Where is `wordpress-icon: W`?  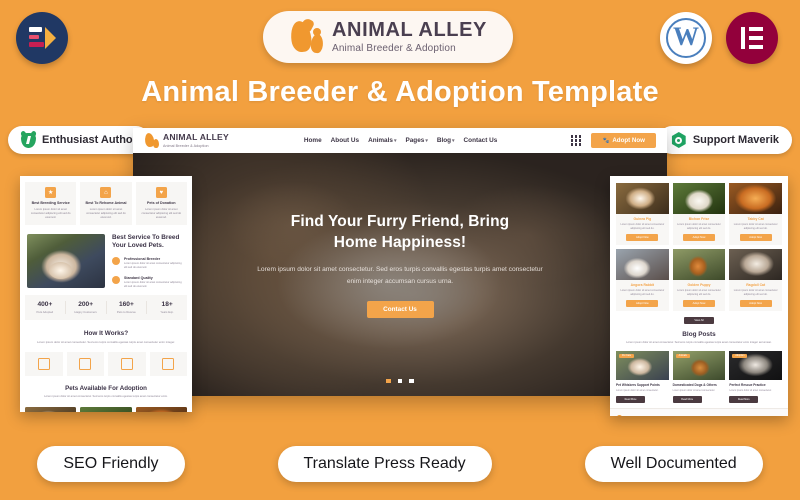
wordpress-icon: W is located at coordinates (686, 38).